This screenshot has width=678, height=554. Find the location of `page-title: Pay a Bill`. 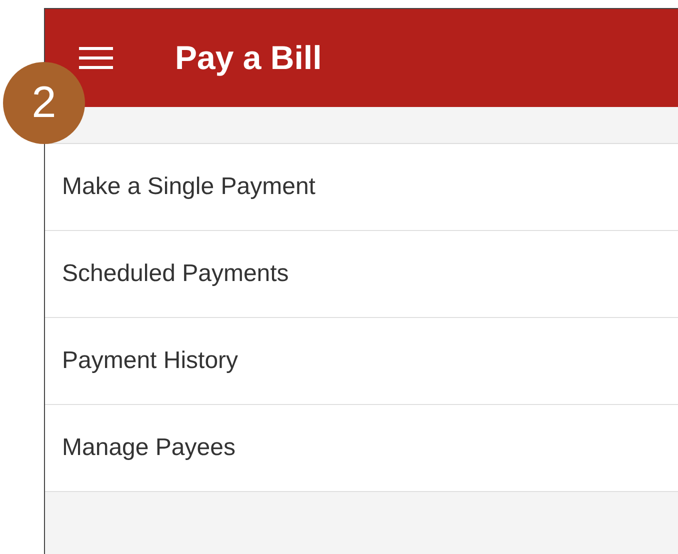

page-title: Pay a Bill is located at coordinates (248, 58).